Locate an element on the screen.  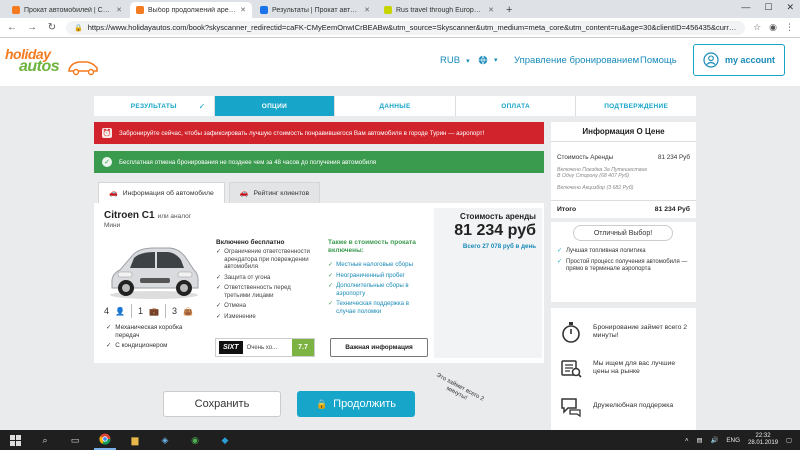
list-item: ✓ Дополнительные сборы в аэропорту is located at coordinates (368, 289).